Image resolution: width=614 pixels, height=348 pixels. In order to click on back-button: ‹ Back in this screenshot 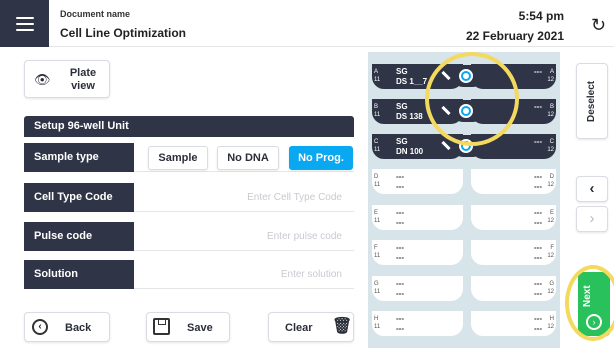, I will do `click(67, 327)`.